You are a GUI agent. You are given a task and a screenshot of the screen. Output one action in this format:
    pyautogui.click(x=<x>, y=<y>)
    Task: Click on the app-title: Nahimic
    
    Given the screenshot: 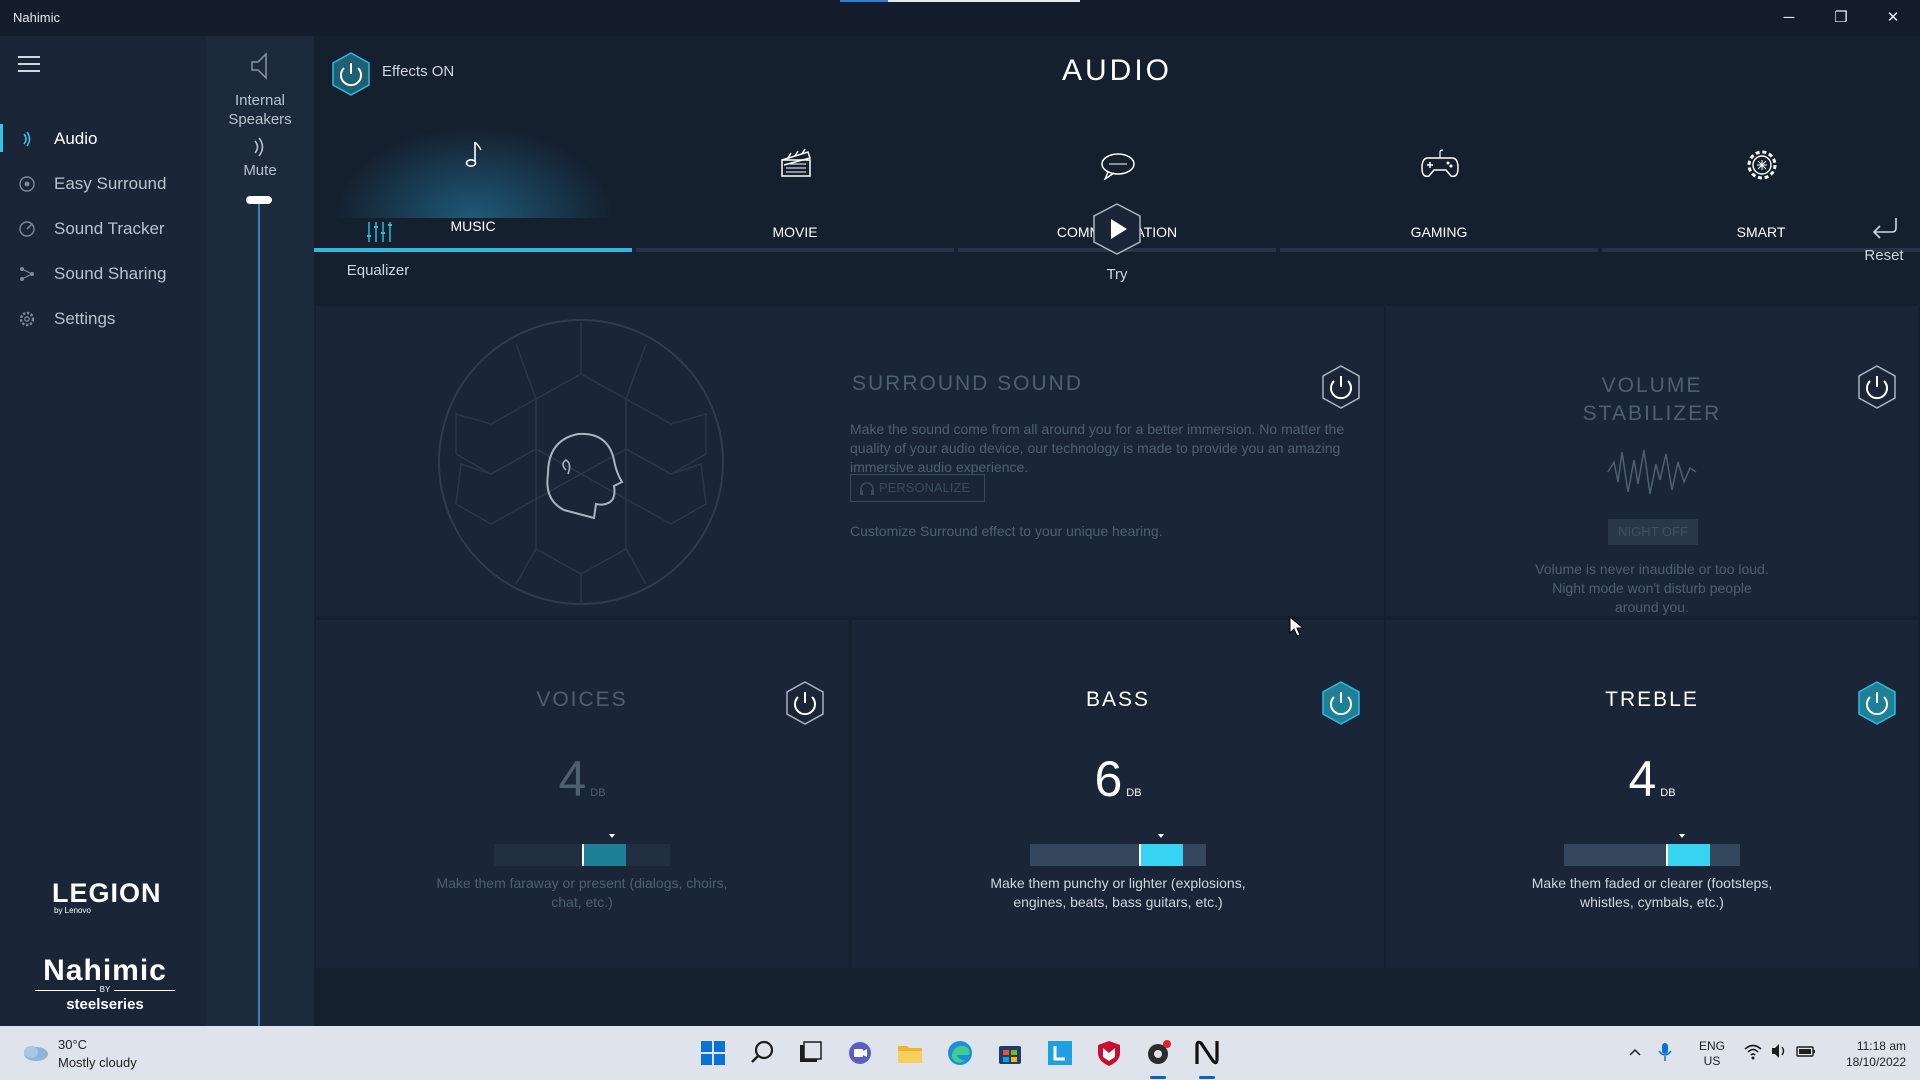 What is the action you would take?
    pyautogui.click(x=36, y=17)
    